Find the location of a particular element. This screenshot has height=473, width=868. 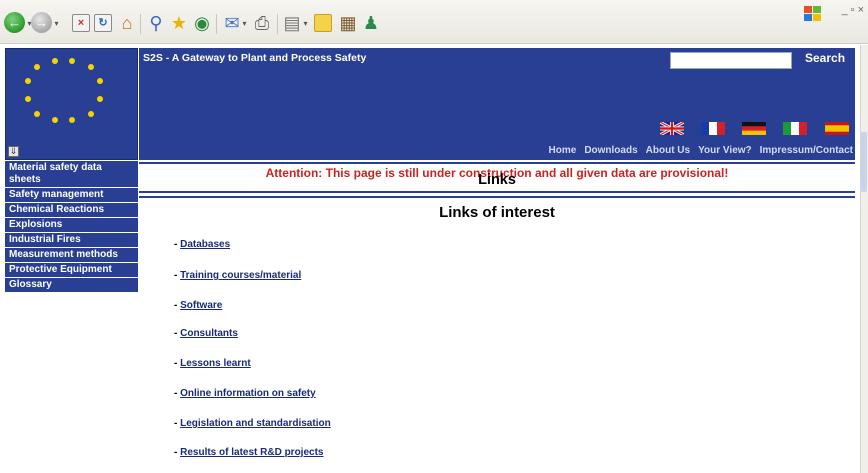

page-title: Links is located at coordinates (497, 180).